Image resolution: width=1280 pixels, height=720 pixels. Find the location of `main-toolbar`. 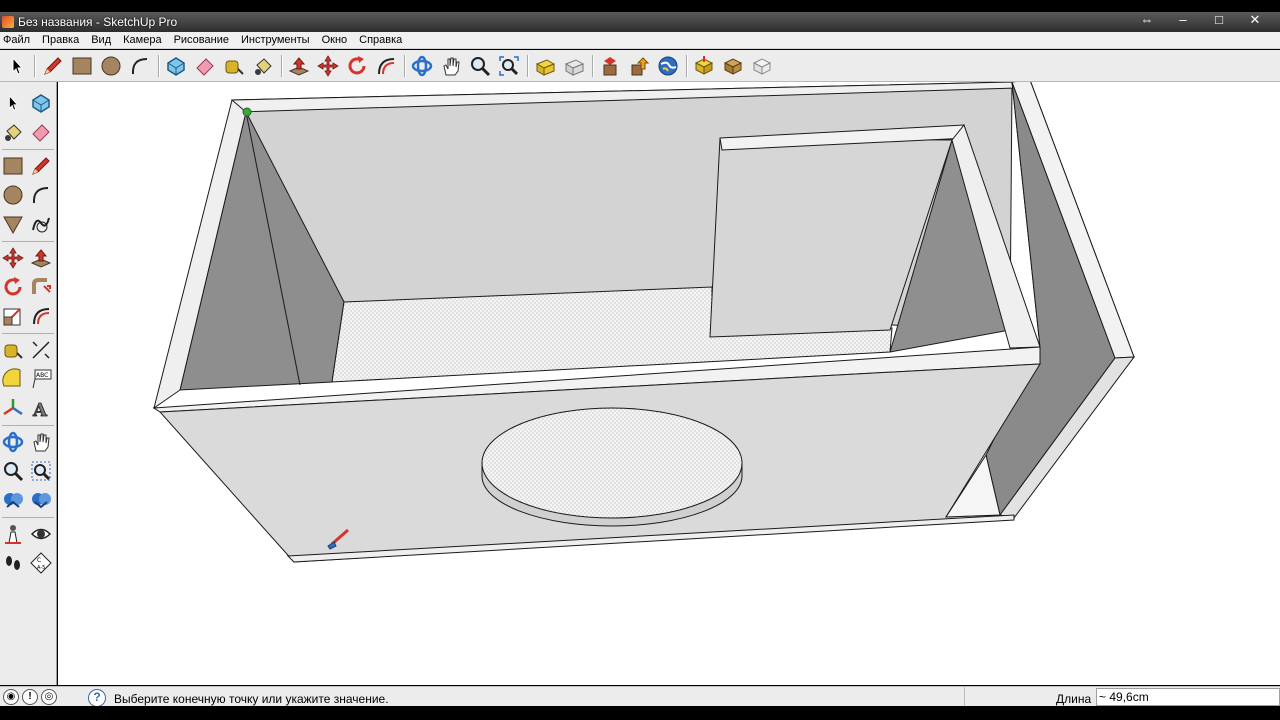

main-toolbar is located at coordinates (640, 66).